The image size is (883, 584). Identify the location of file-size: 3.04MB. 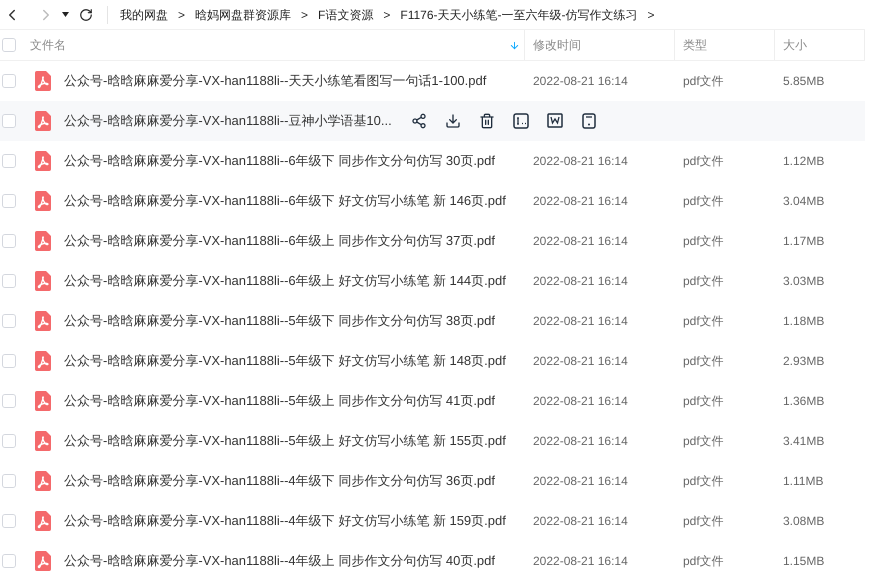
(803, 201).